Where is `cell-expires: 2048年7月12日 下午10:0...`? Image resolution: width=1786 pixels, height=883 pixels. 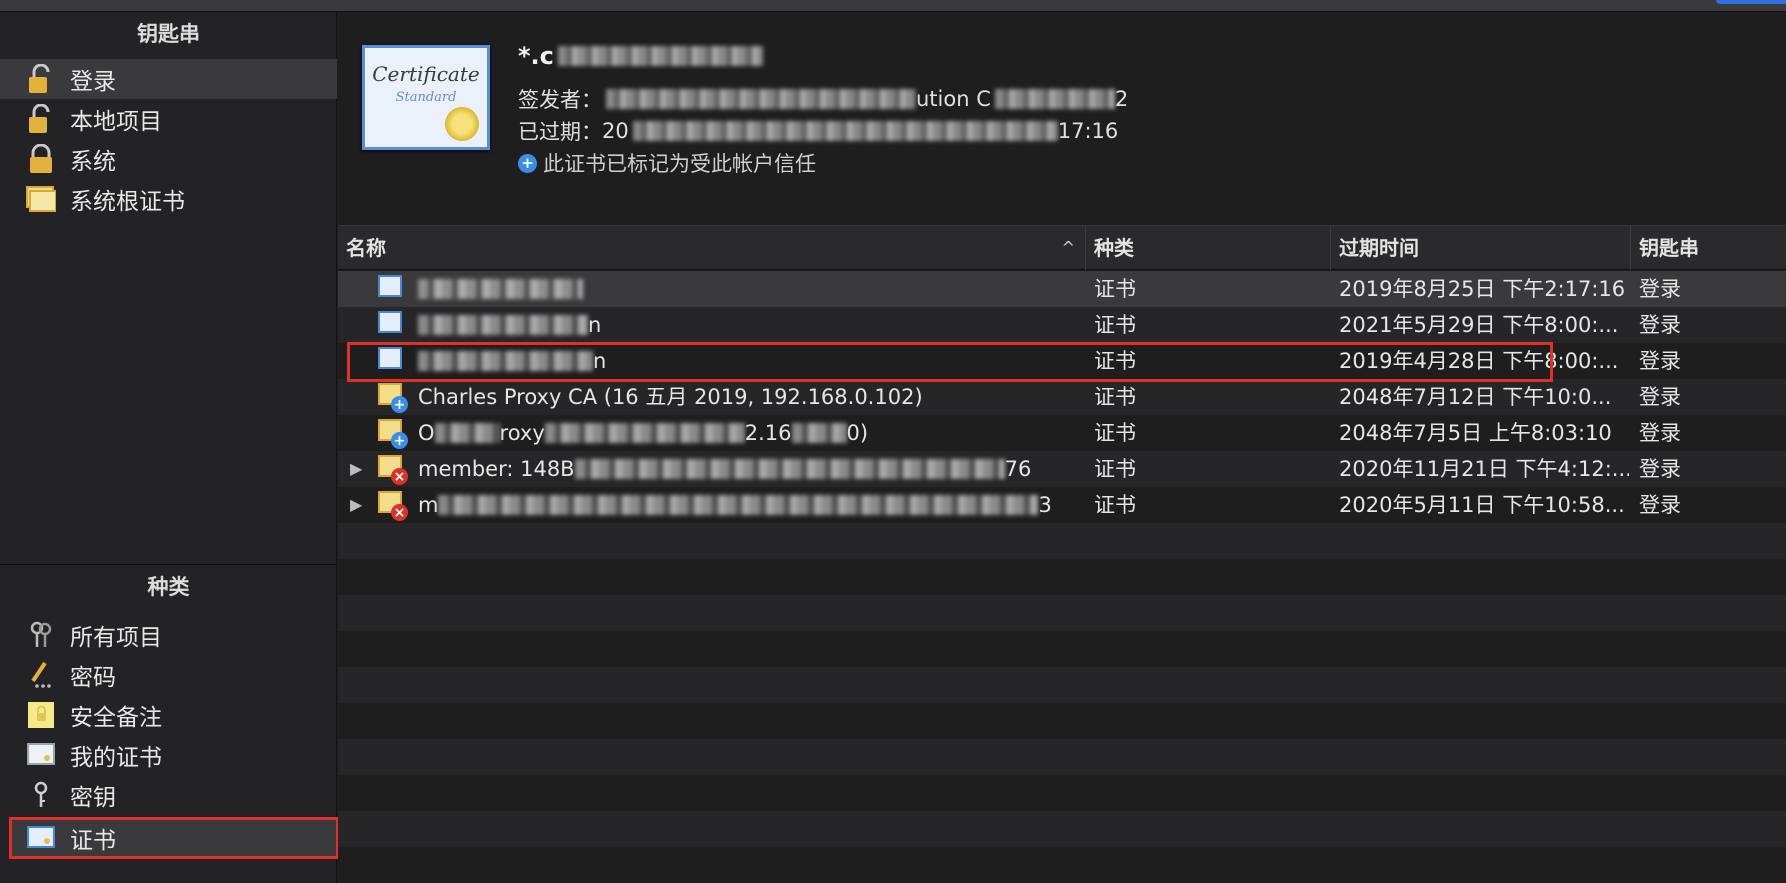 cell-expires: 2048年7月12日 下午10:0... is located at coordinates (1475, 397).